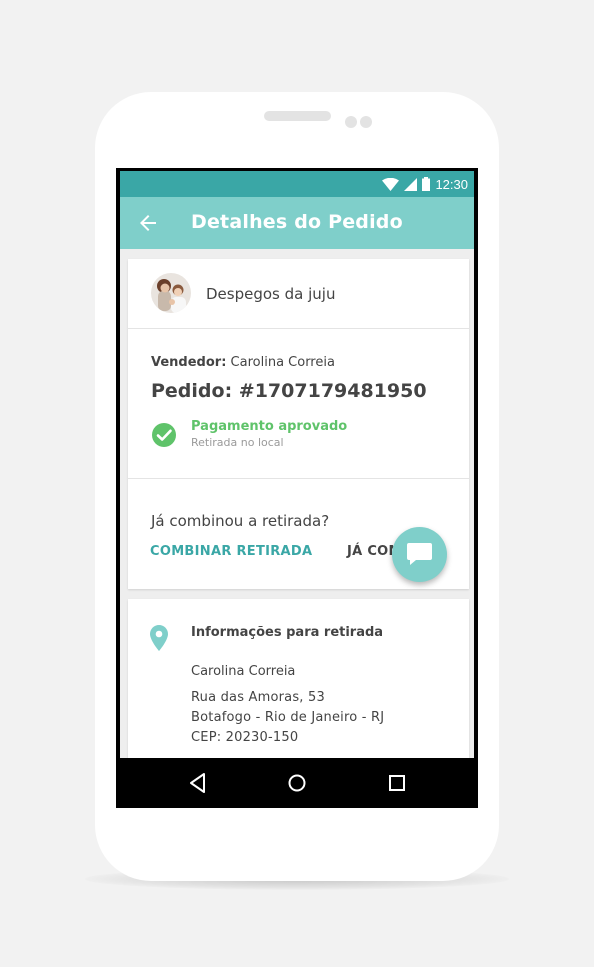  What do you see at coordinates (258, 697) in the screenshot?
I see `address-line-1: Rua das Amoras, 53` at bounding box center [258, 697].